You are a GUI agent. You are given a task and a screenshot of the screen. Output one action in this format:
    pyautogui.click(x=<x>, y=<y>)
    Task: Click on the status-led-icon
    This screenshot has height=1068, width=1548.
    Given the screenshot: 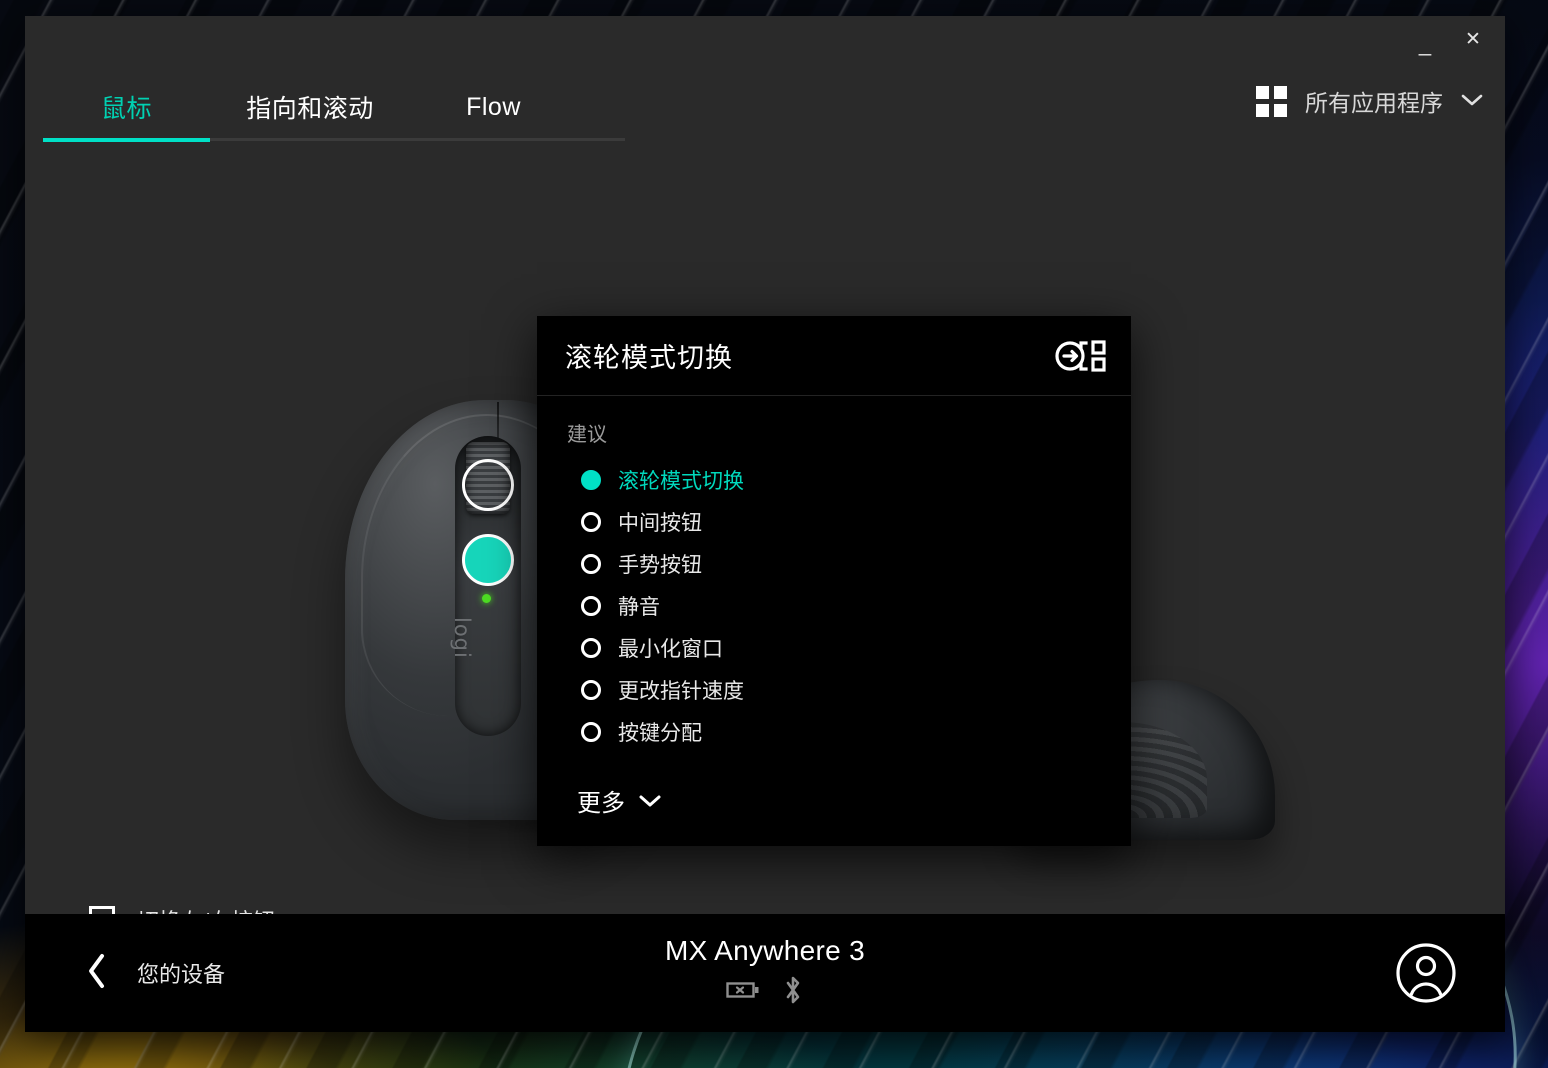 What is the action you would take?
    pyautogui.click(x=486, y=598)
    